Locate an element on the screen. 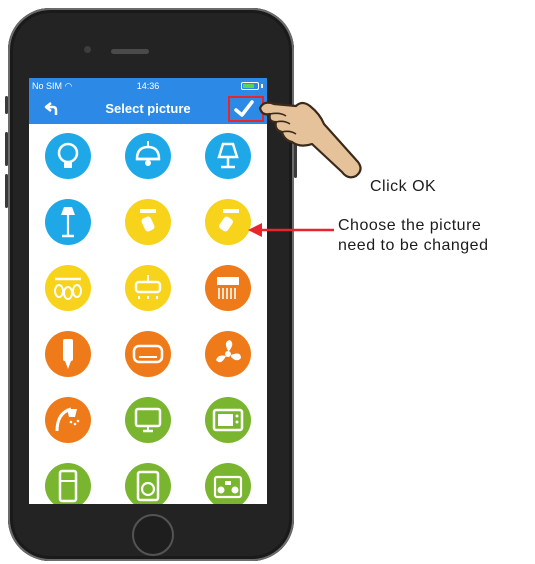 This screenshot has width=535, height=564. pointing-hand-icon is located at coordinates (310, 140).